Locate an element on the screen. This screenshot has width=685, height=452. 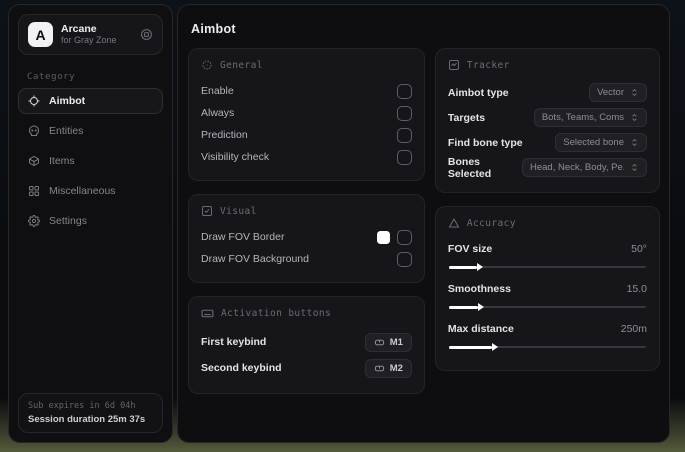
section-title-activation: Activation buttons is located at coordinates (276, 313).